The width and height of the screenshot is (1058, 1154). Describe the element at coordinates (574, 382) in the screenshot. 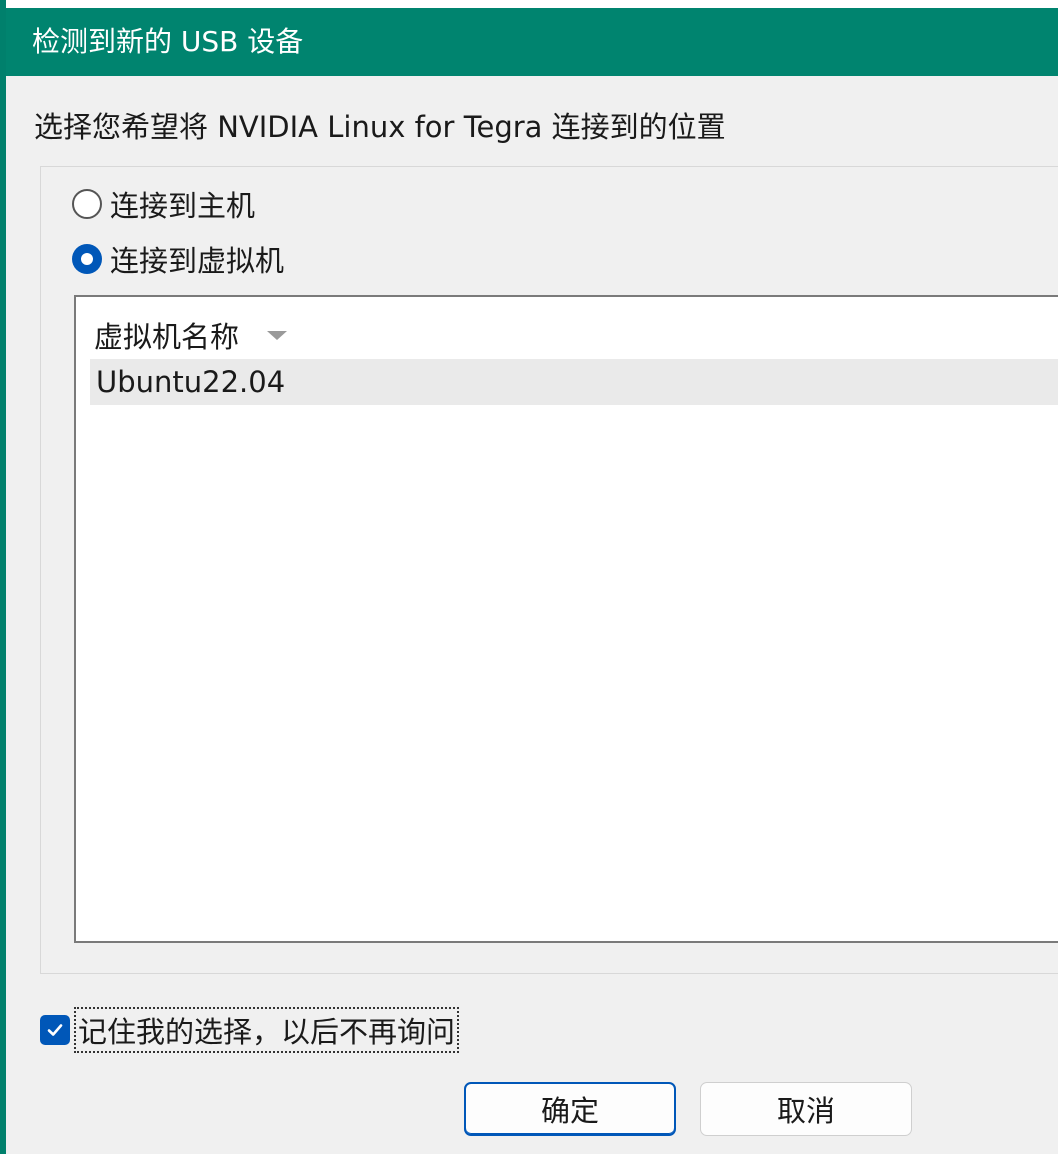

I see `list-item: Ubuntu22.04` at that location.